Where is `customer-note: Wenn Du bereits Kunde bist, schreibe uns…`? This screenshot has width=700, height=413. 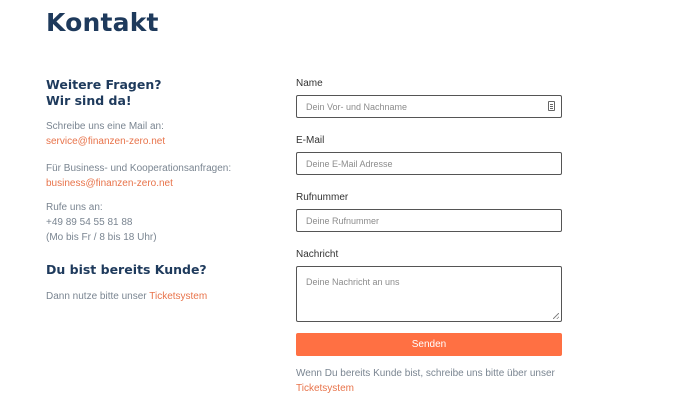 customer-note: Wenn Du bereits Kunde bist, schreibe uns… is located at coordinates (429, 381).